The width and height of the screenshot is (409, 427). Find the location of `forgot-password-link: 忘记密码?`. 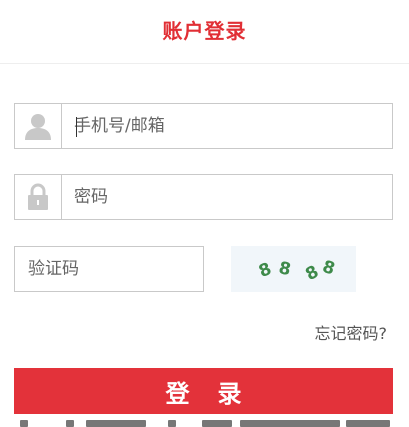

forgot-password-link: 忘记密码? is located at coordinates (351, 332).